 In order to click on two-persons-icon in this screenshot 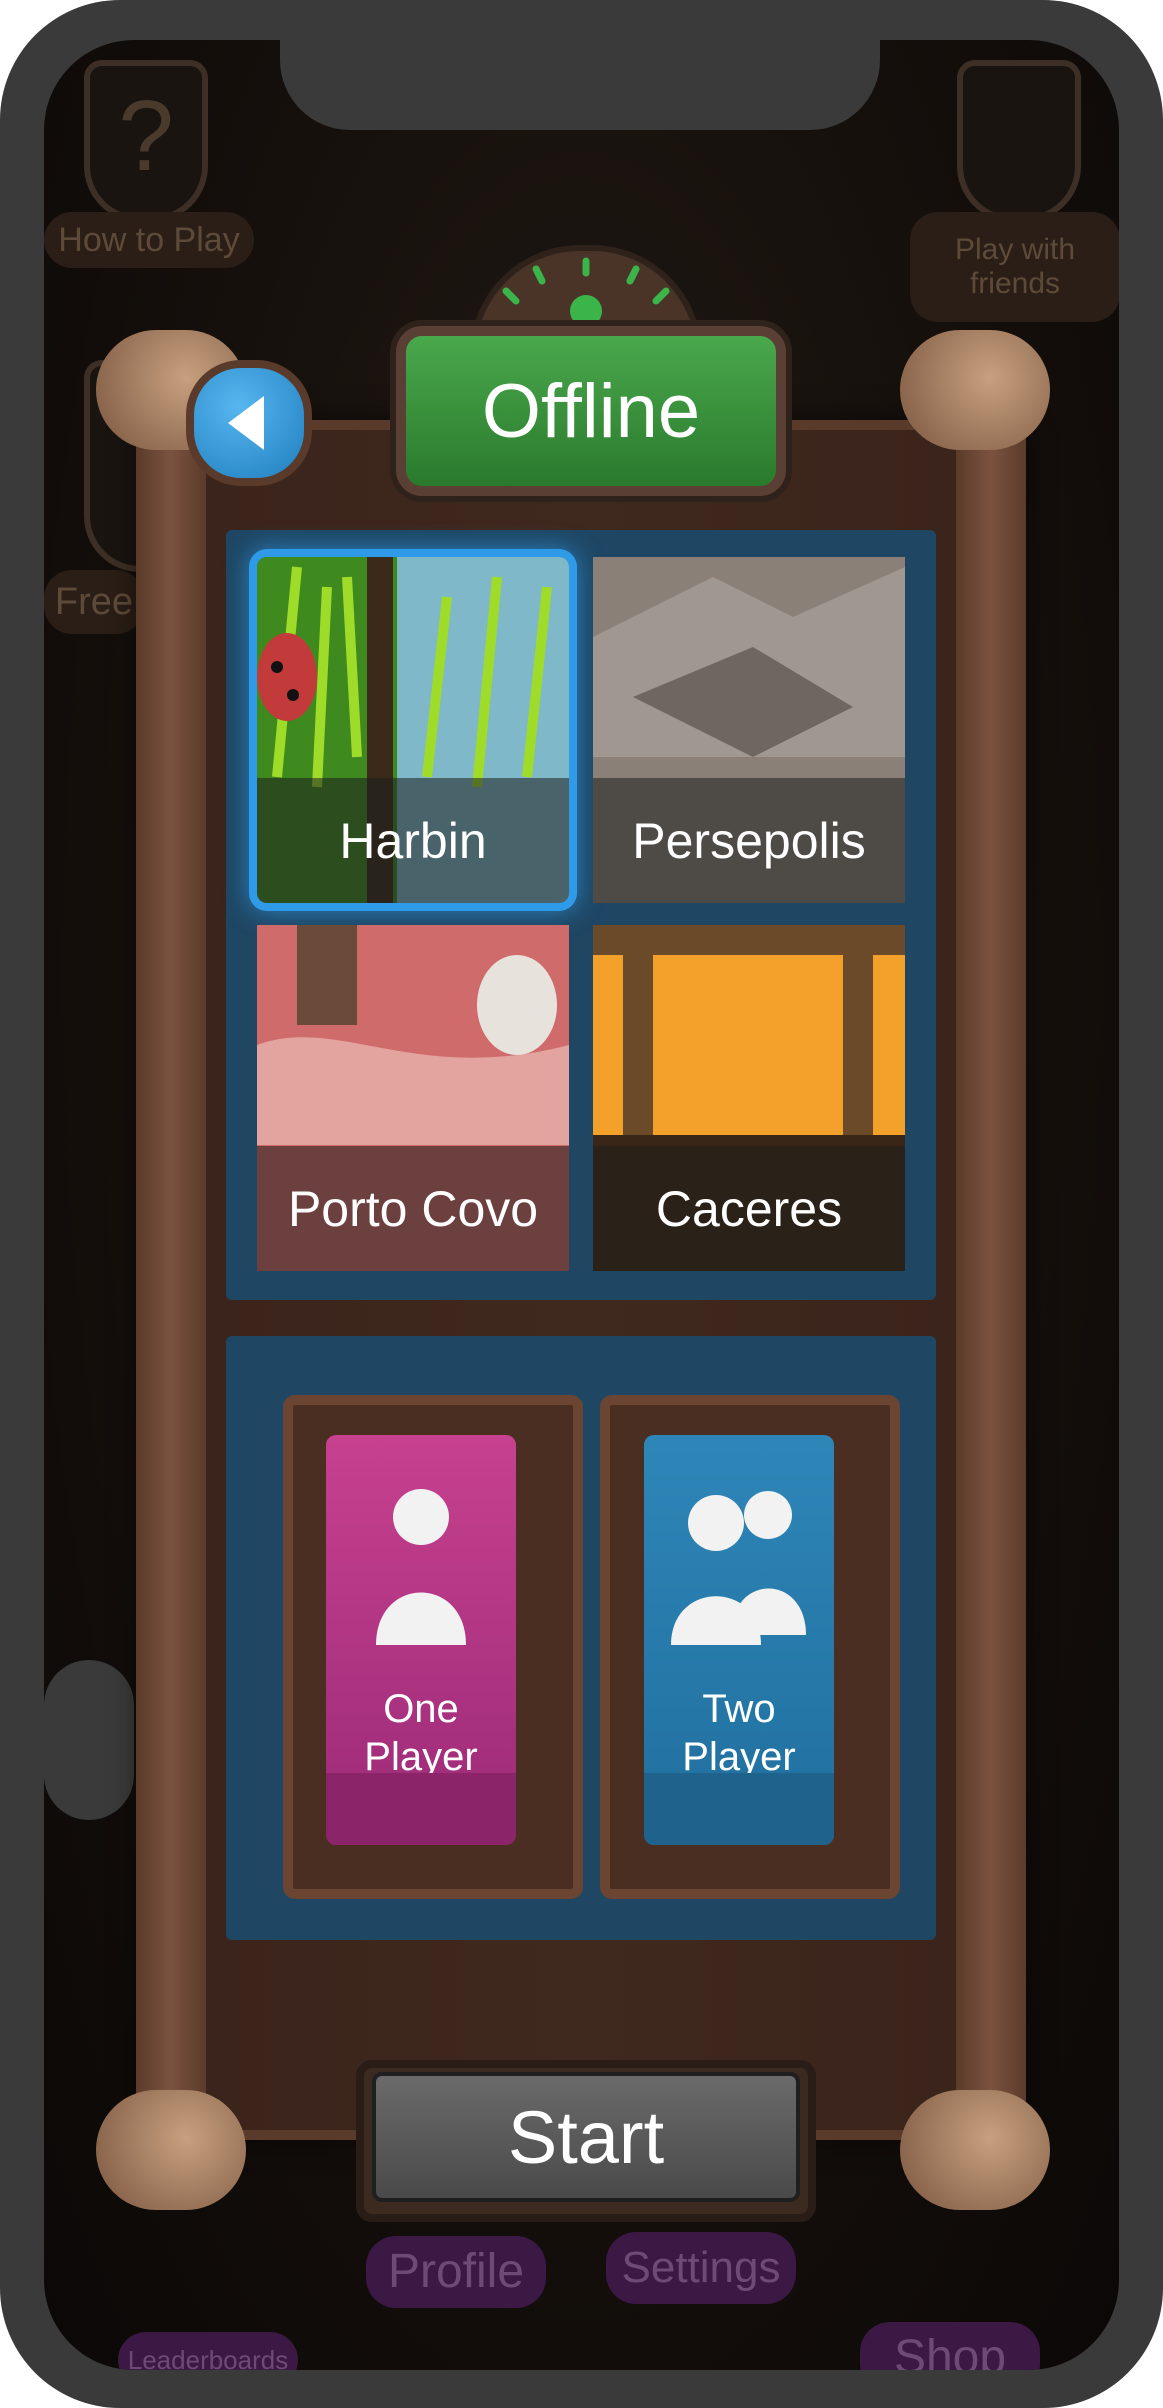, I will do `click(738, 1568)`.